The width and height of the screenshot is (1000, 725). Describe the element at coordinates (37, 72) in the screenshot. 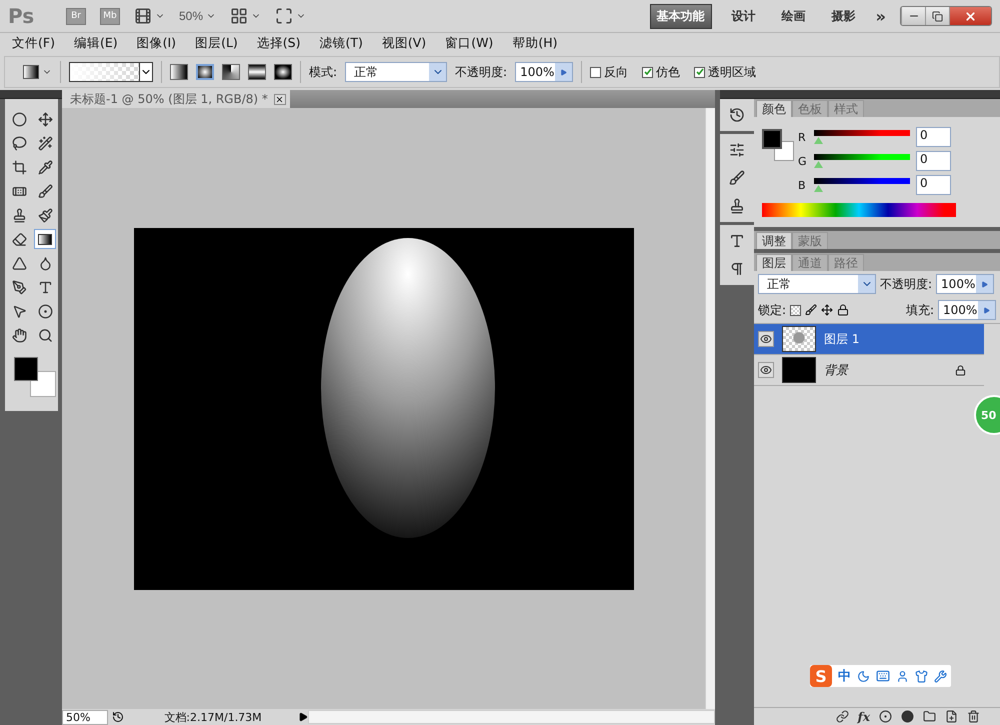

I see `tool-preset-button` at that location.